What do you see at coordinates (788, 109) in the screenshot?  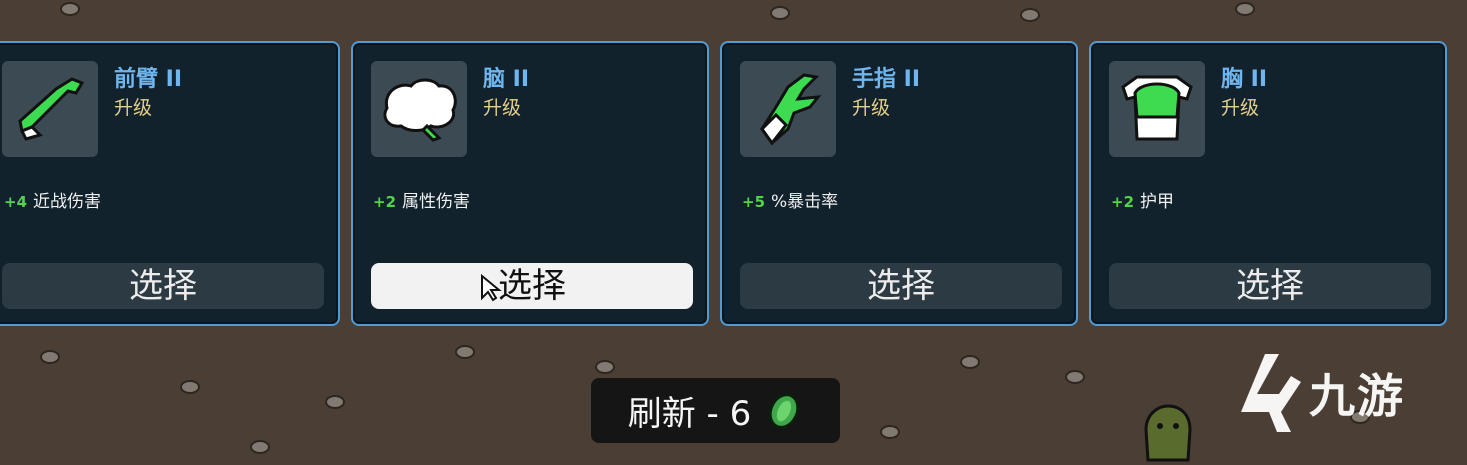 I see `fingers-icon` at bounding box center [788, 109].